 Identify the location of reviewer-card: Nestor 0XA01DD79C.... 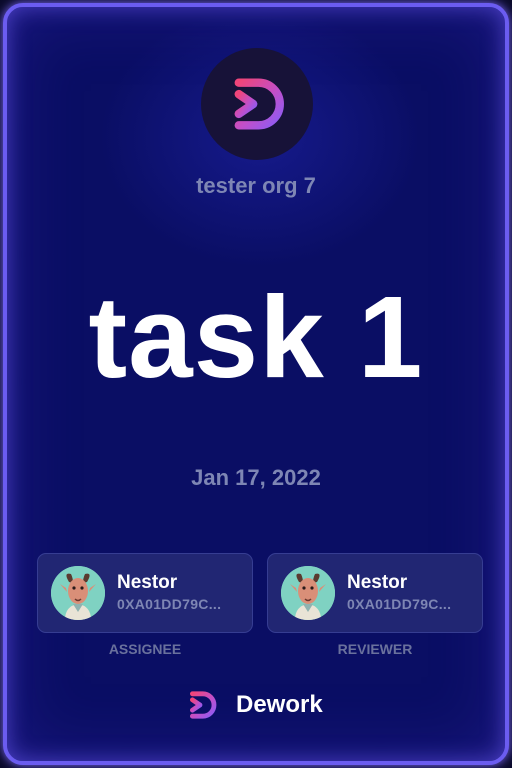
(375, 593).